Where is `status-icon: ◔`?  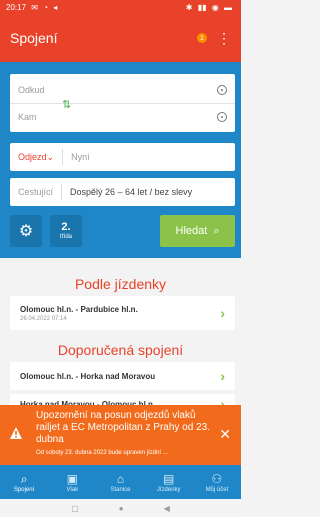 status-icon: ◔ is located at coordinates (46, 7).